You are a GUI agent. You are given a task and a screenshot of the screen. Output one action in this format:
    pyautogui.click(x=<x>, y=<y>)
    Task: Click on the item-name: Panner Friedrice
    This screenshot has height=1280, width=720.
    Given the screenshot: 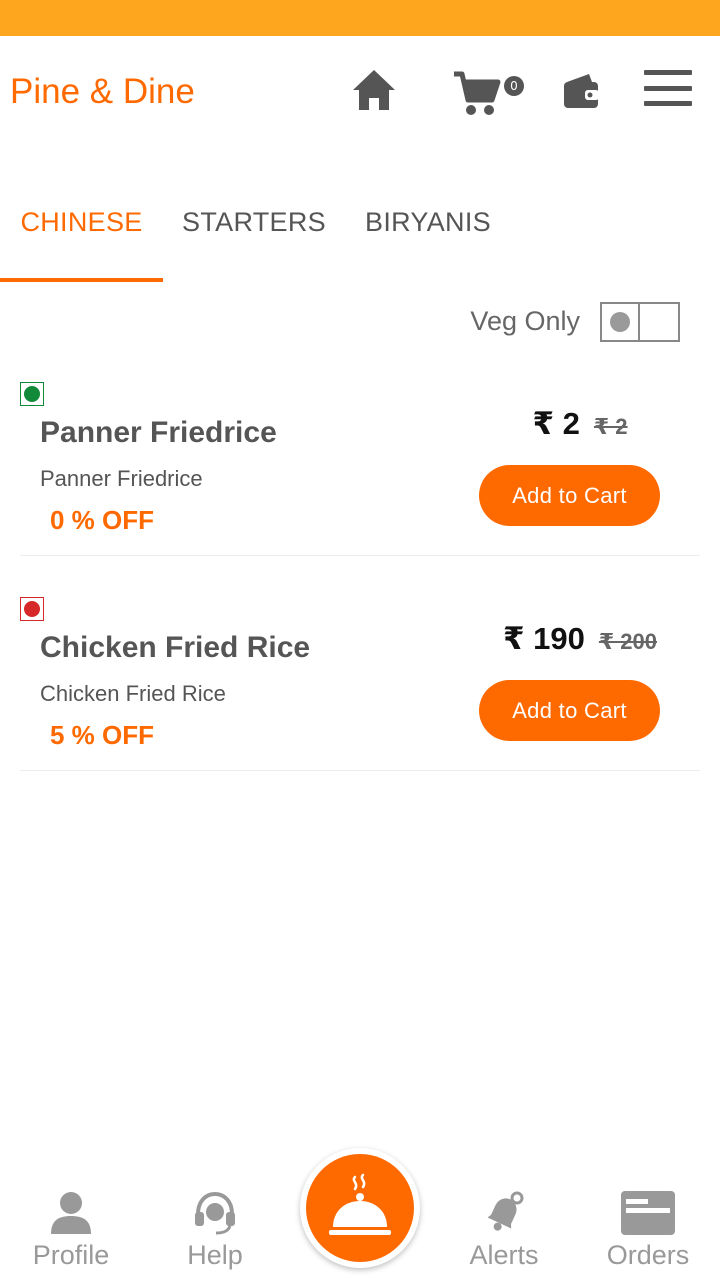 What is the action you would take?
    pyautogui.click(x=158, y=432)
    